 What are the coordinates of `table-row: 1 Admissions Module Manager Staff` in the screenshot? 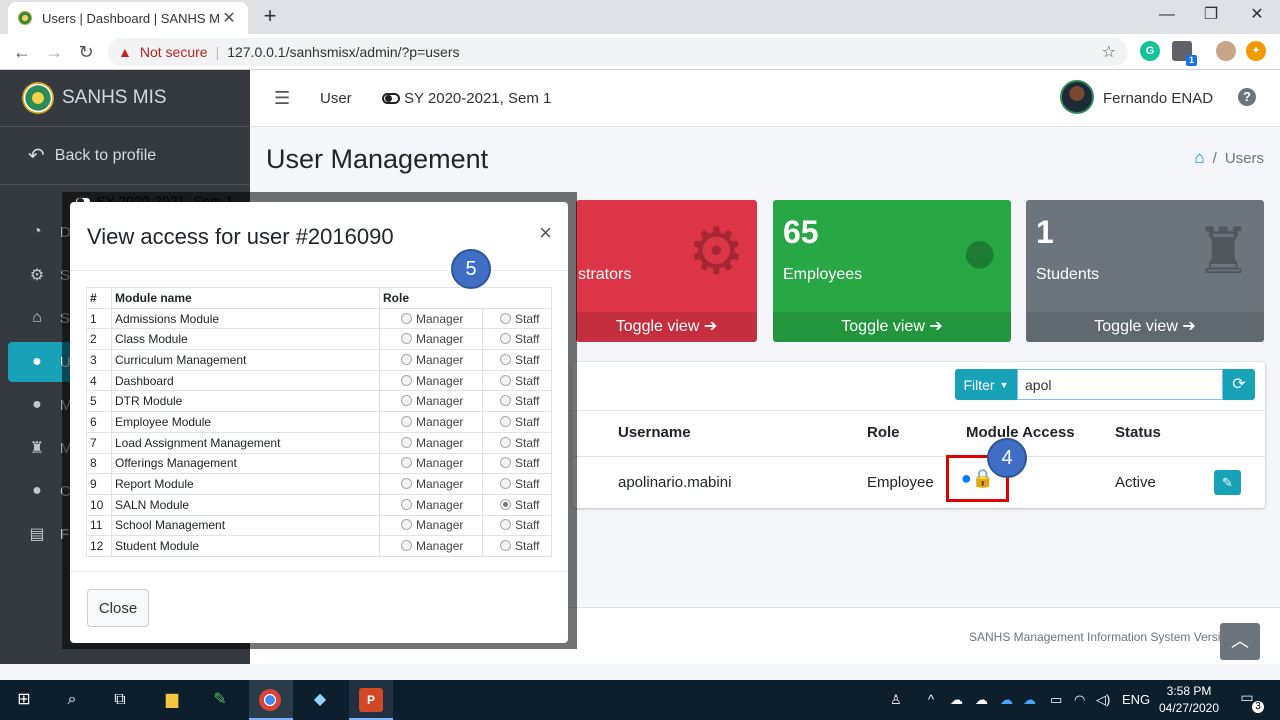 It's located at (319, 318).